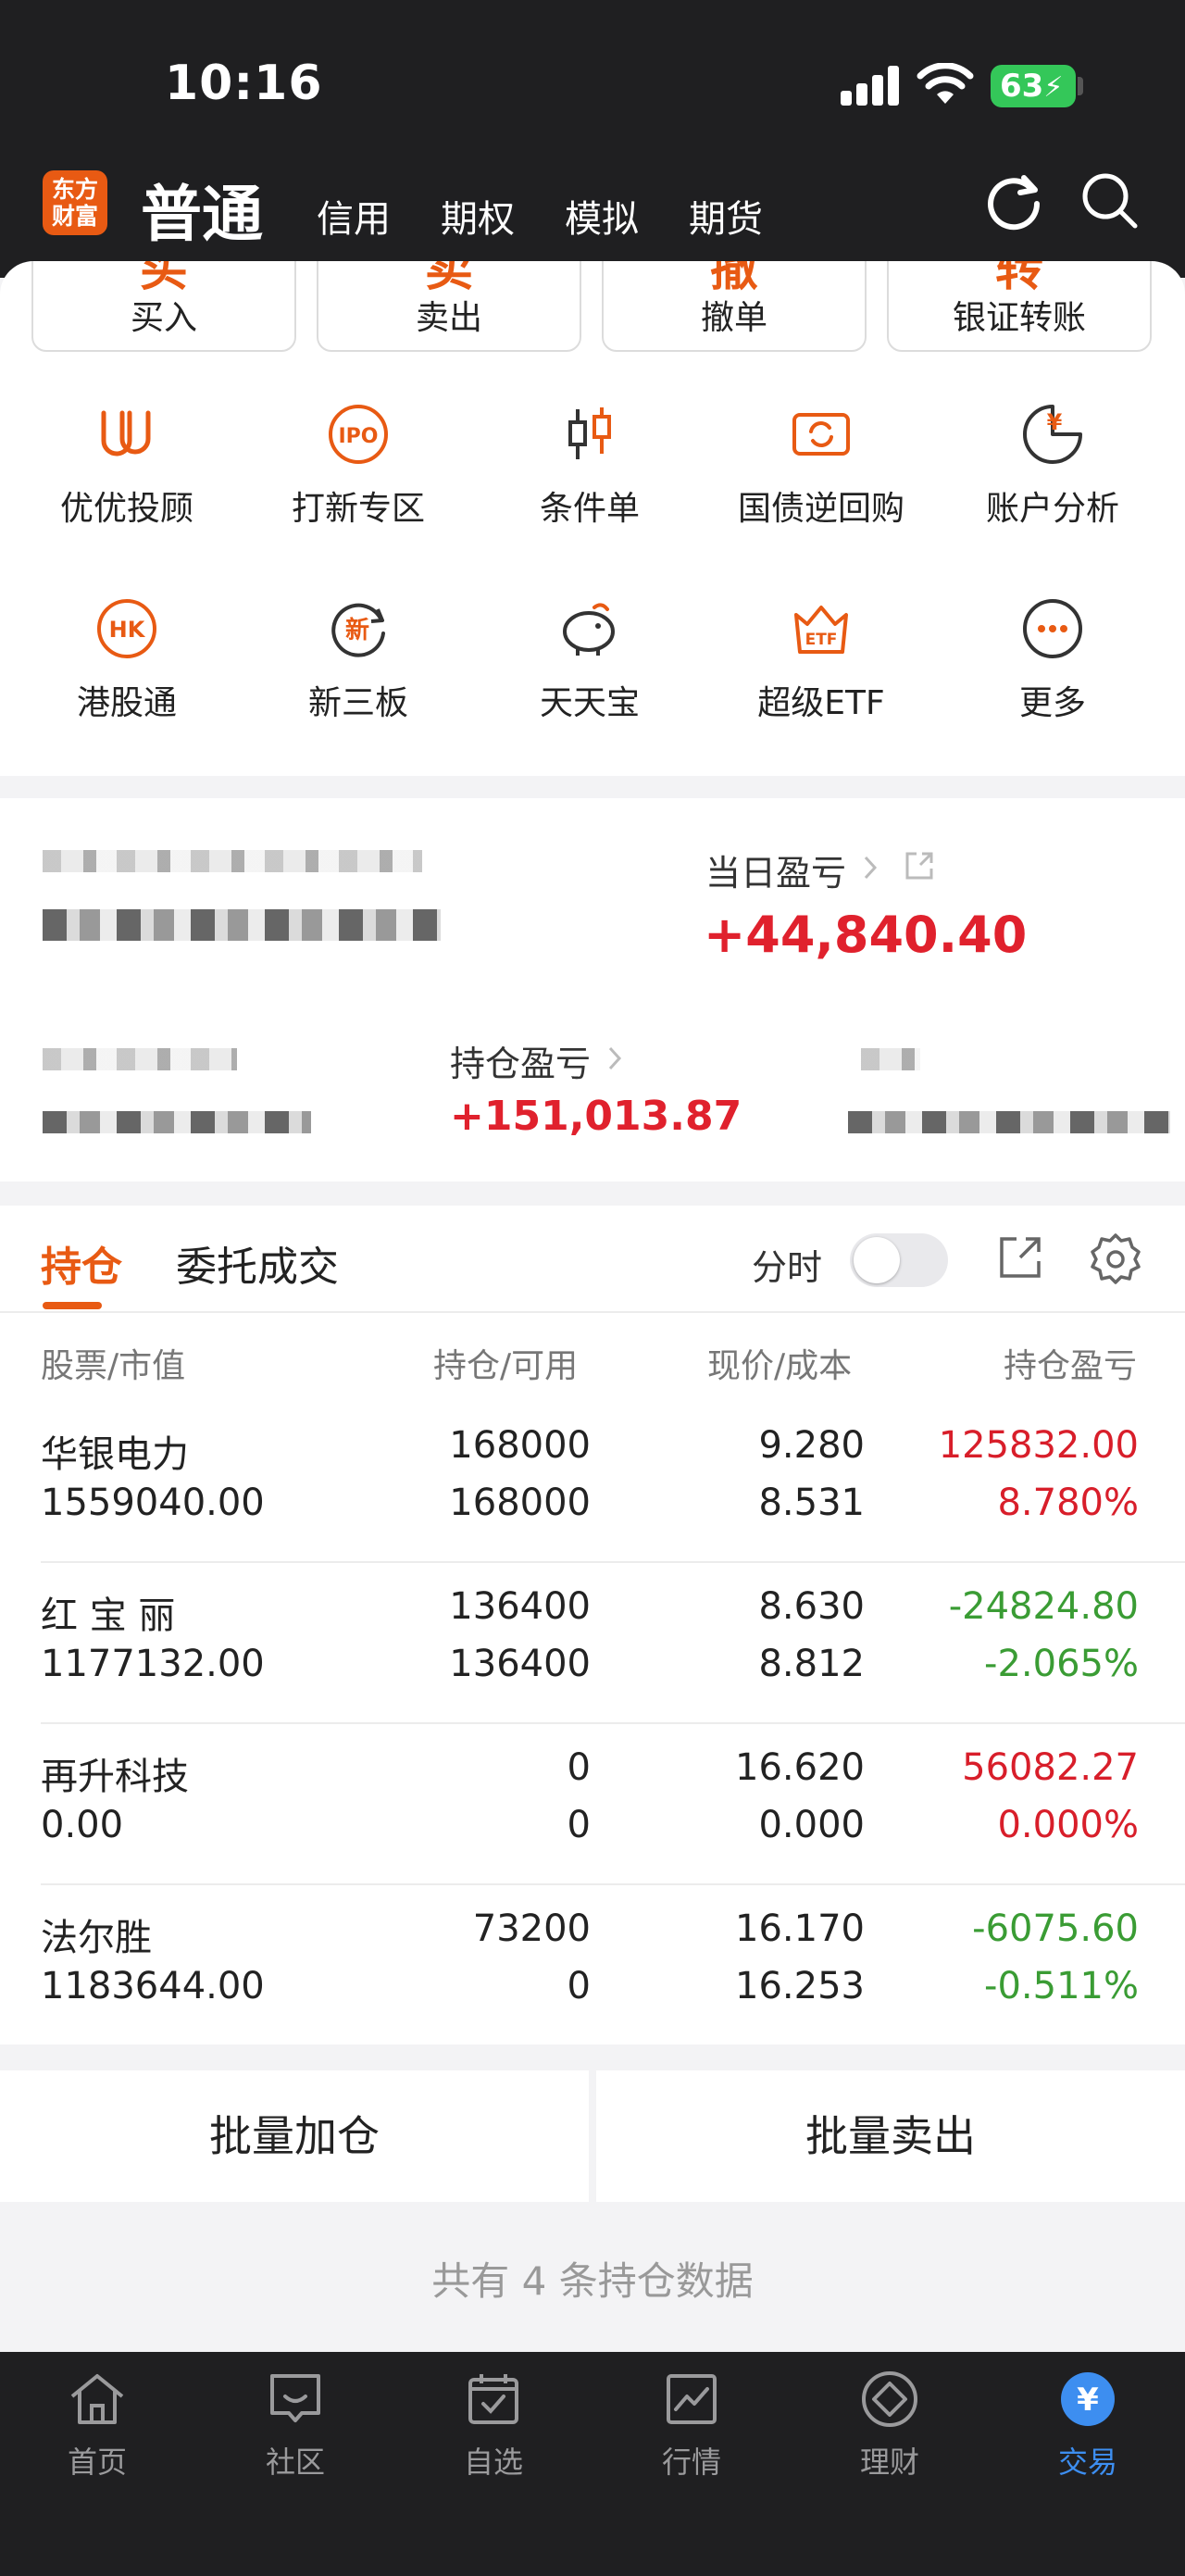 Image resolution: width=1185 pixels, height=2576 pixels. I want to click on sell-button: 卖 卖出, so click(449, 307).